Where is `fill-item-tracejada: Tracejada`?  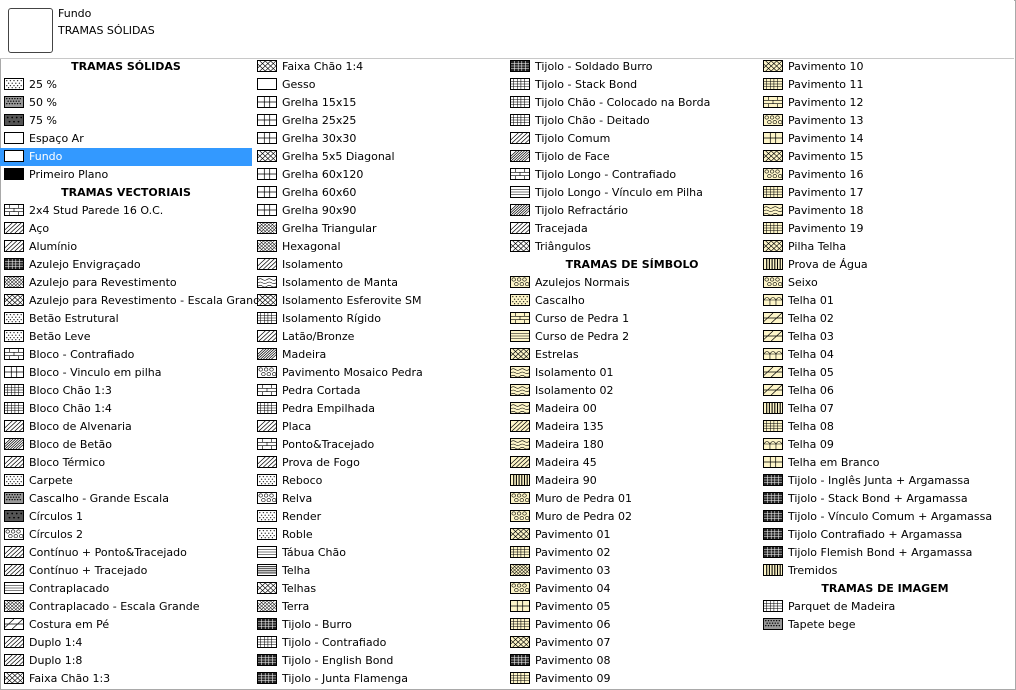
fill-item-tracejada: Tracejada is located at coordinates (632, 229).